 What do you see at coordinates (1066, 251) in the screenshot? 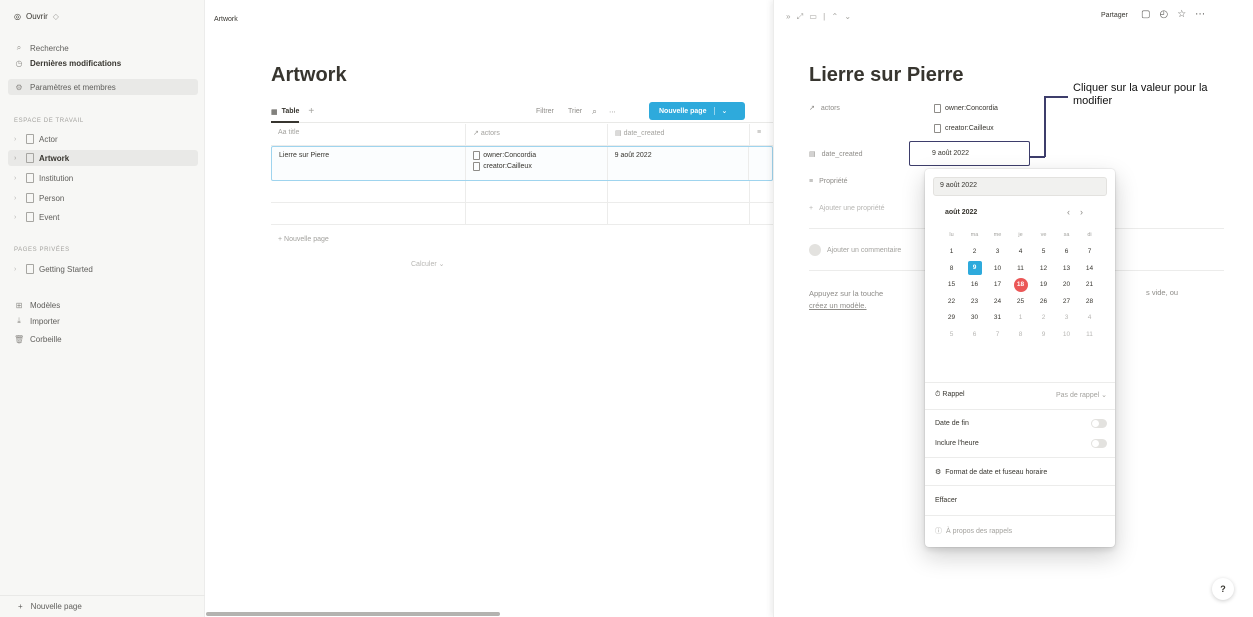
I see `calendar-day: 6` at bounding box center [1066, 251].